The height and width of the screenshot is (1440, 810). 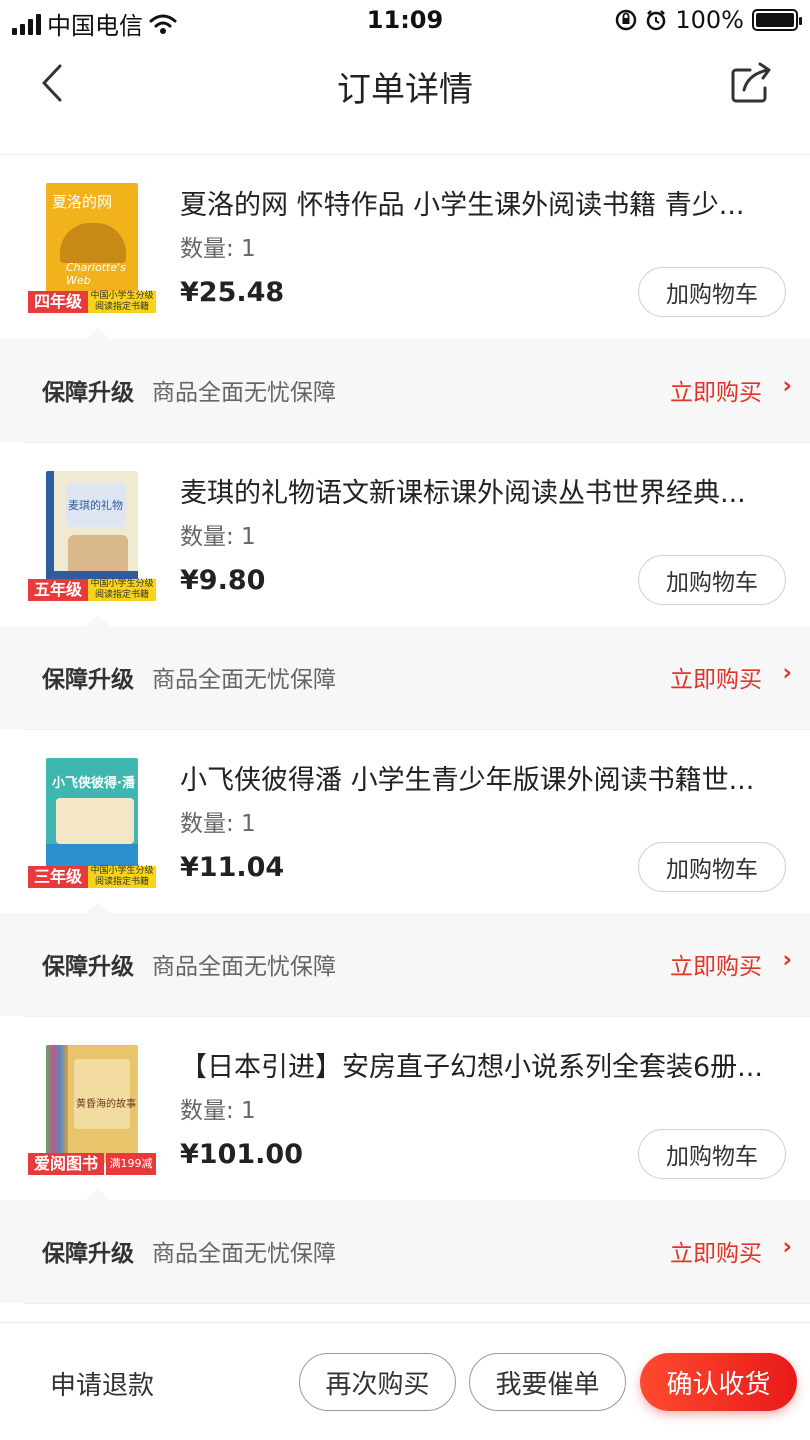 I want to click on cover-spines, so click(x=57, y=1104).